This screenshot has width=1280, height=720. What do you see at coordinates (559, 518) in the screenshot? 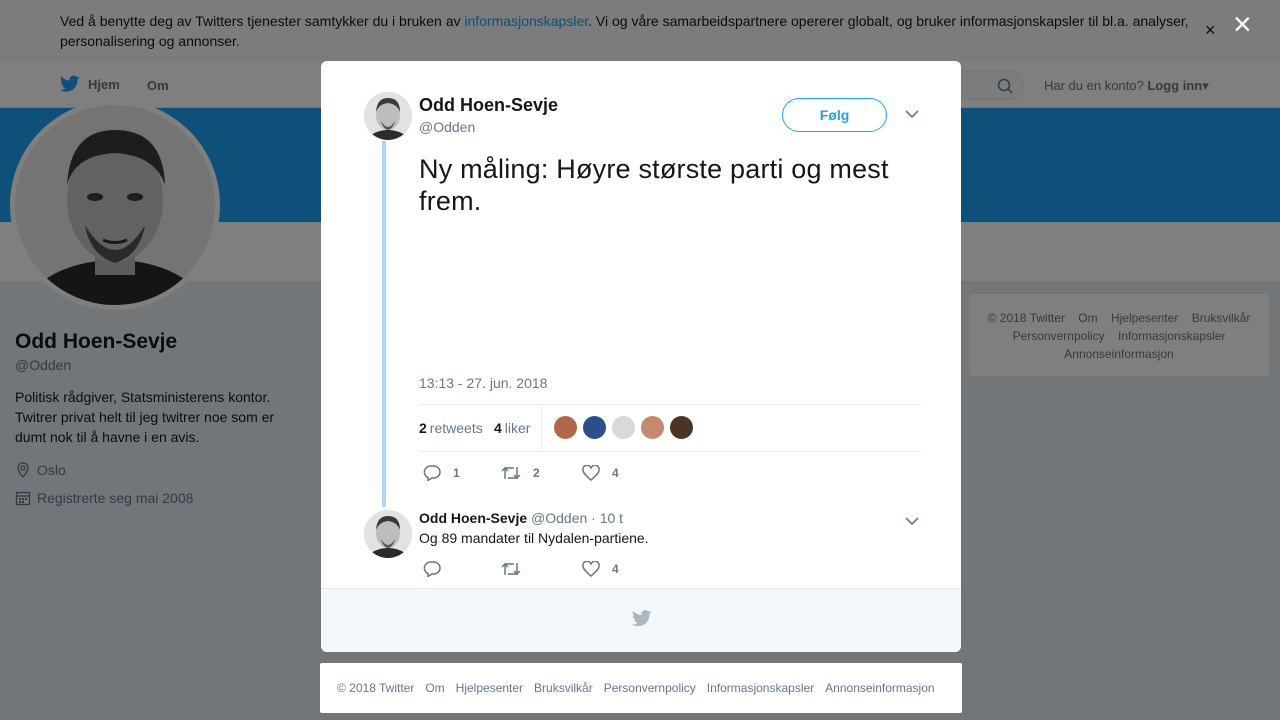
I see `reply-author-handle: @Odden` at bounding box center [559, 518].